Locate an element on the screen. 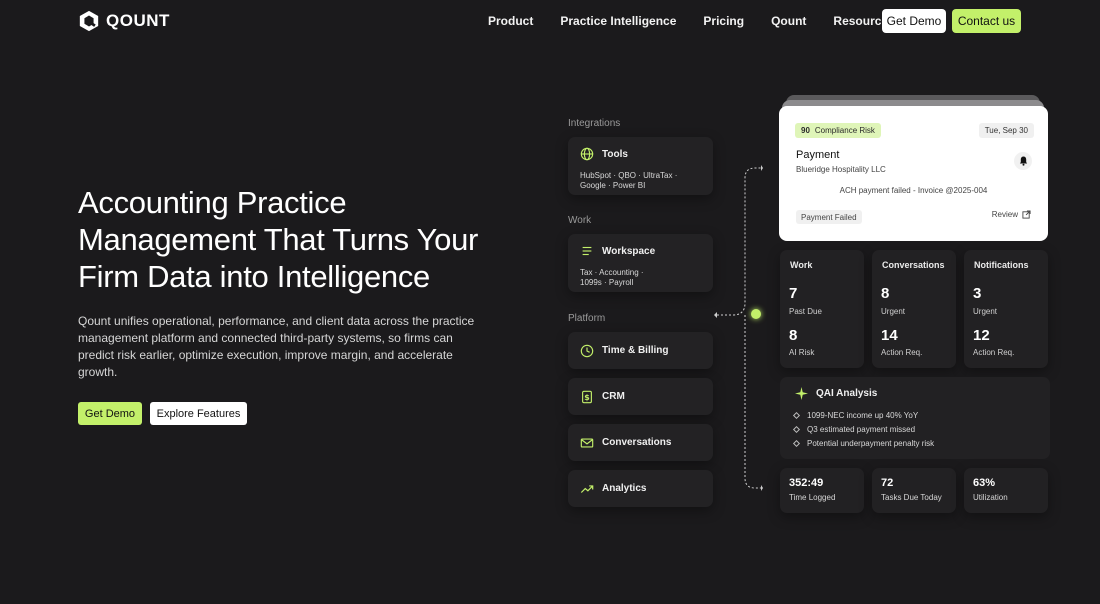 The height and width of the screenshot is (604, 1100). qai-item-text: Q3 estimated payment missed is located at coordinates (861, 429).